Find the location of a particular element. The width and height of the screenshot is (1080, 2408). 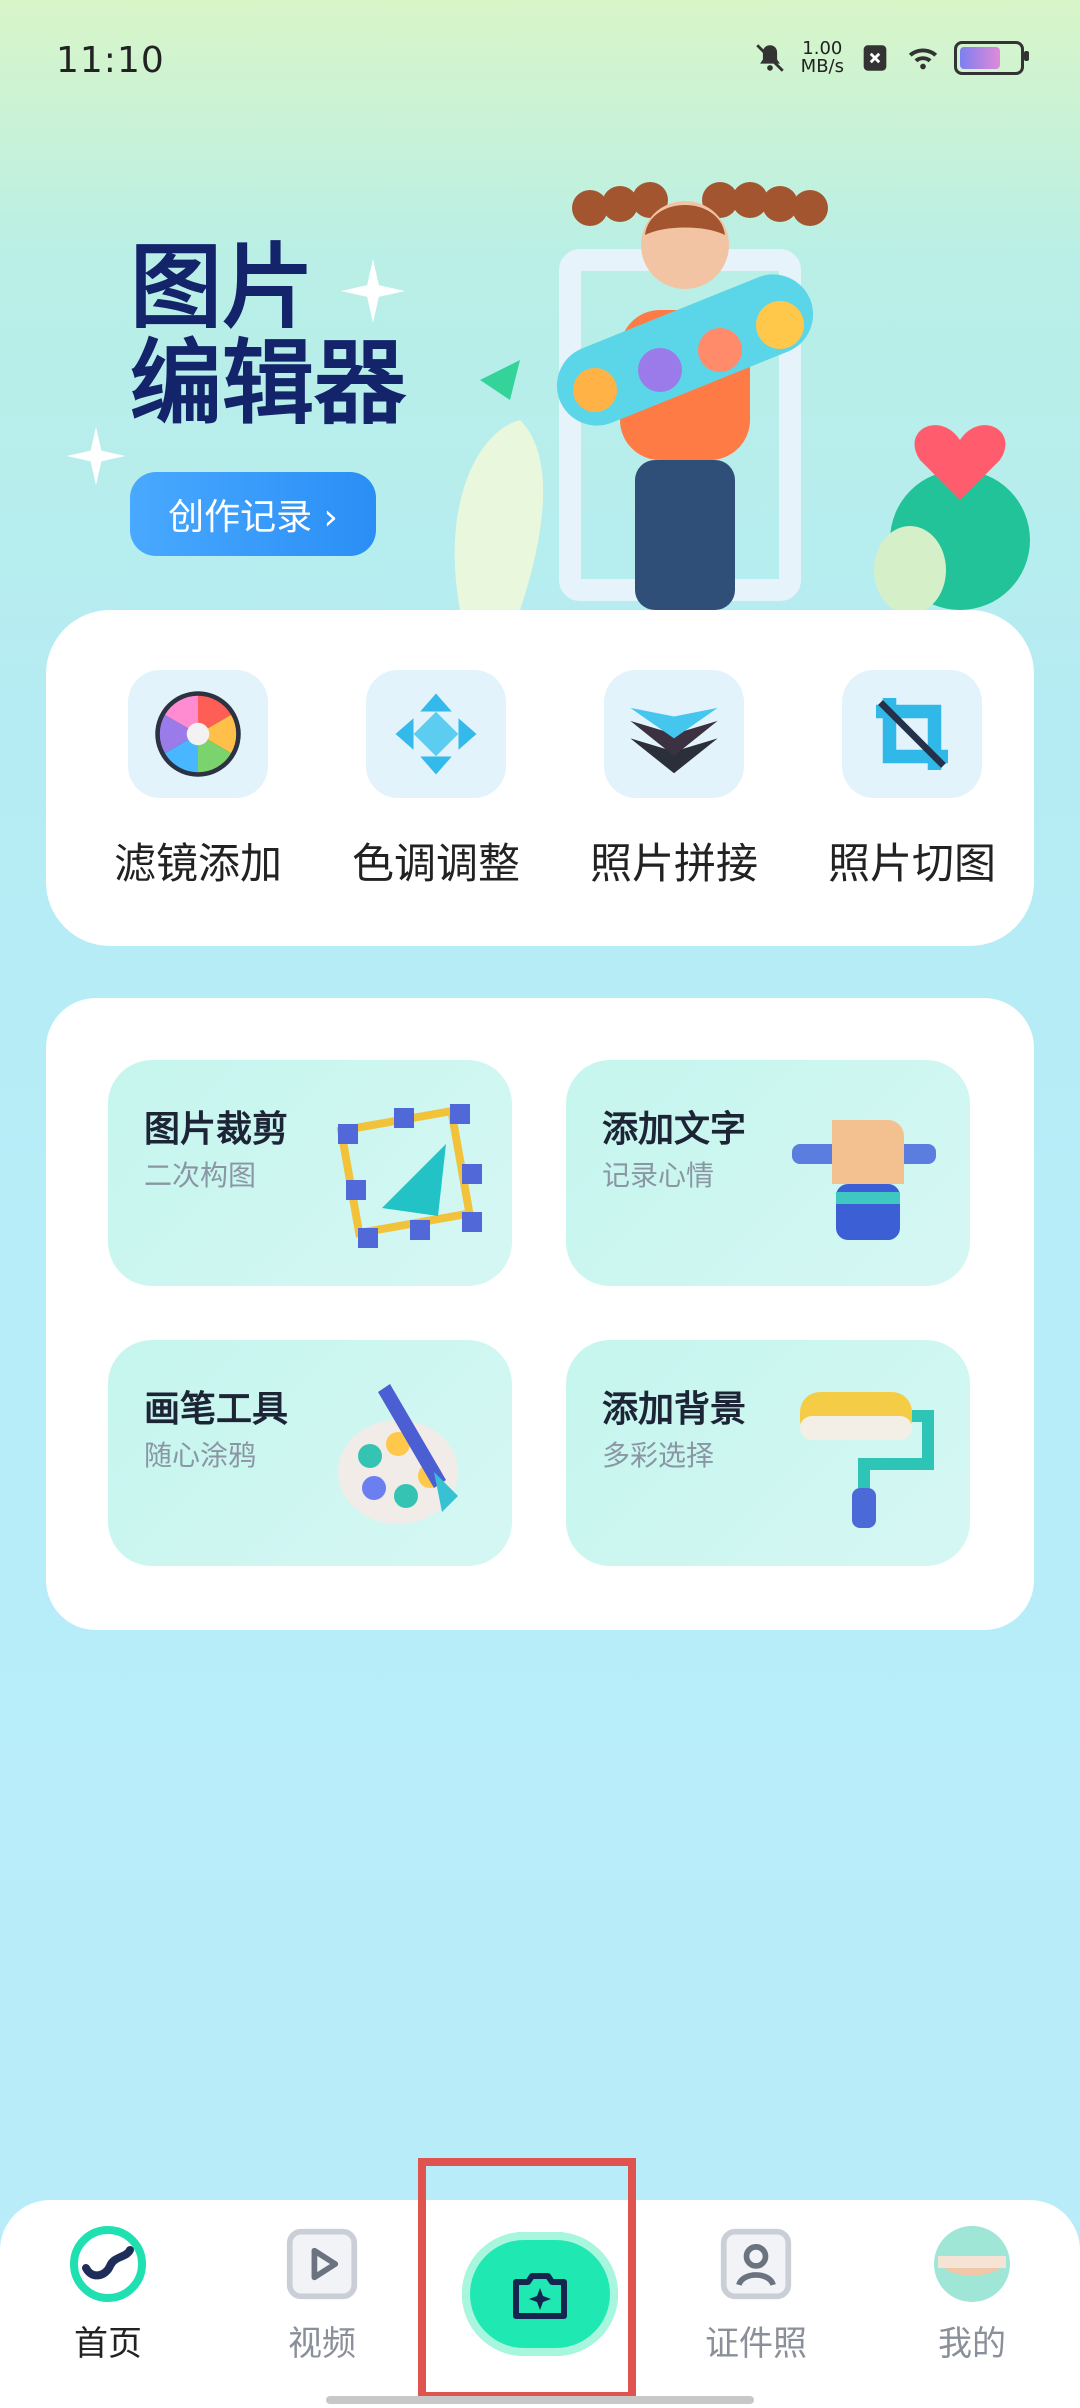

highlight-box is located at coordinates (527, 2279).